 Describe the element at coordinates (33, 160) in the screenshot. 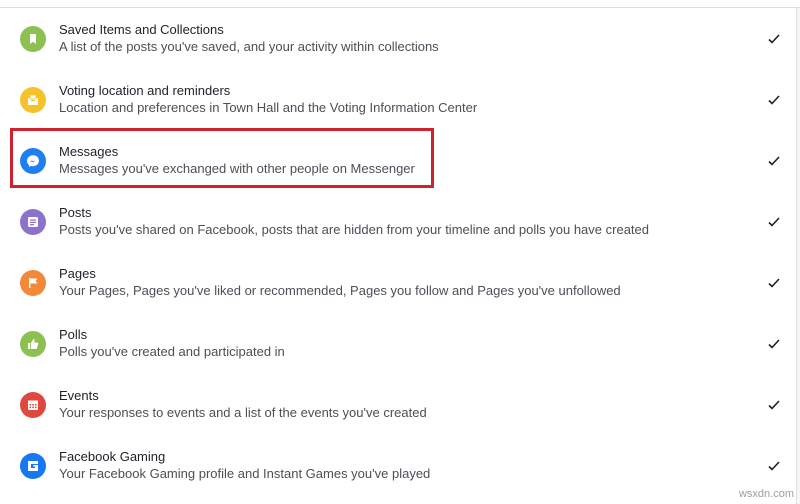

I see `messenger-icon` at that location.